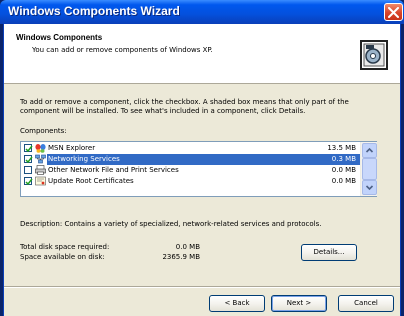  I want to click on network-icon, so click(40, 159).